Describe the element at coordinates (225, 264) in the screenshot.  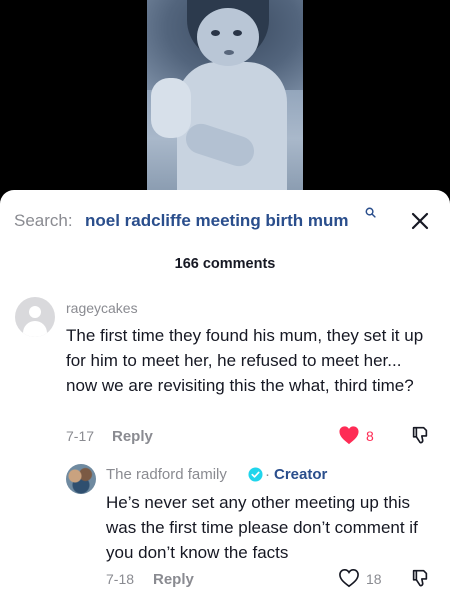
I see `comment-count: 166 comments` at that location.